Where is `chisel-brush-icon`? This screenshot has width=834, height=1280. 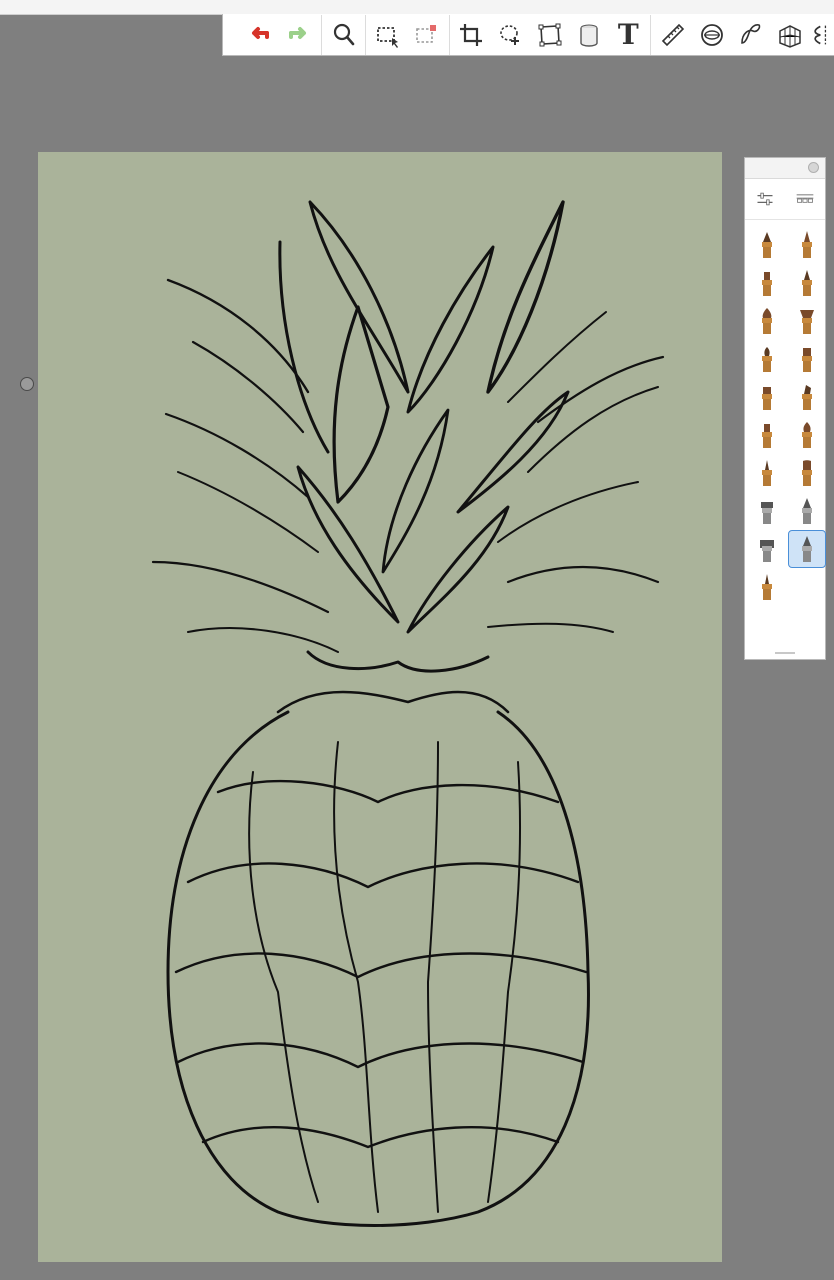
chisel-brush-icon is located at coordinates (767, 398).